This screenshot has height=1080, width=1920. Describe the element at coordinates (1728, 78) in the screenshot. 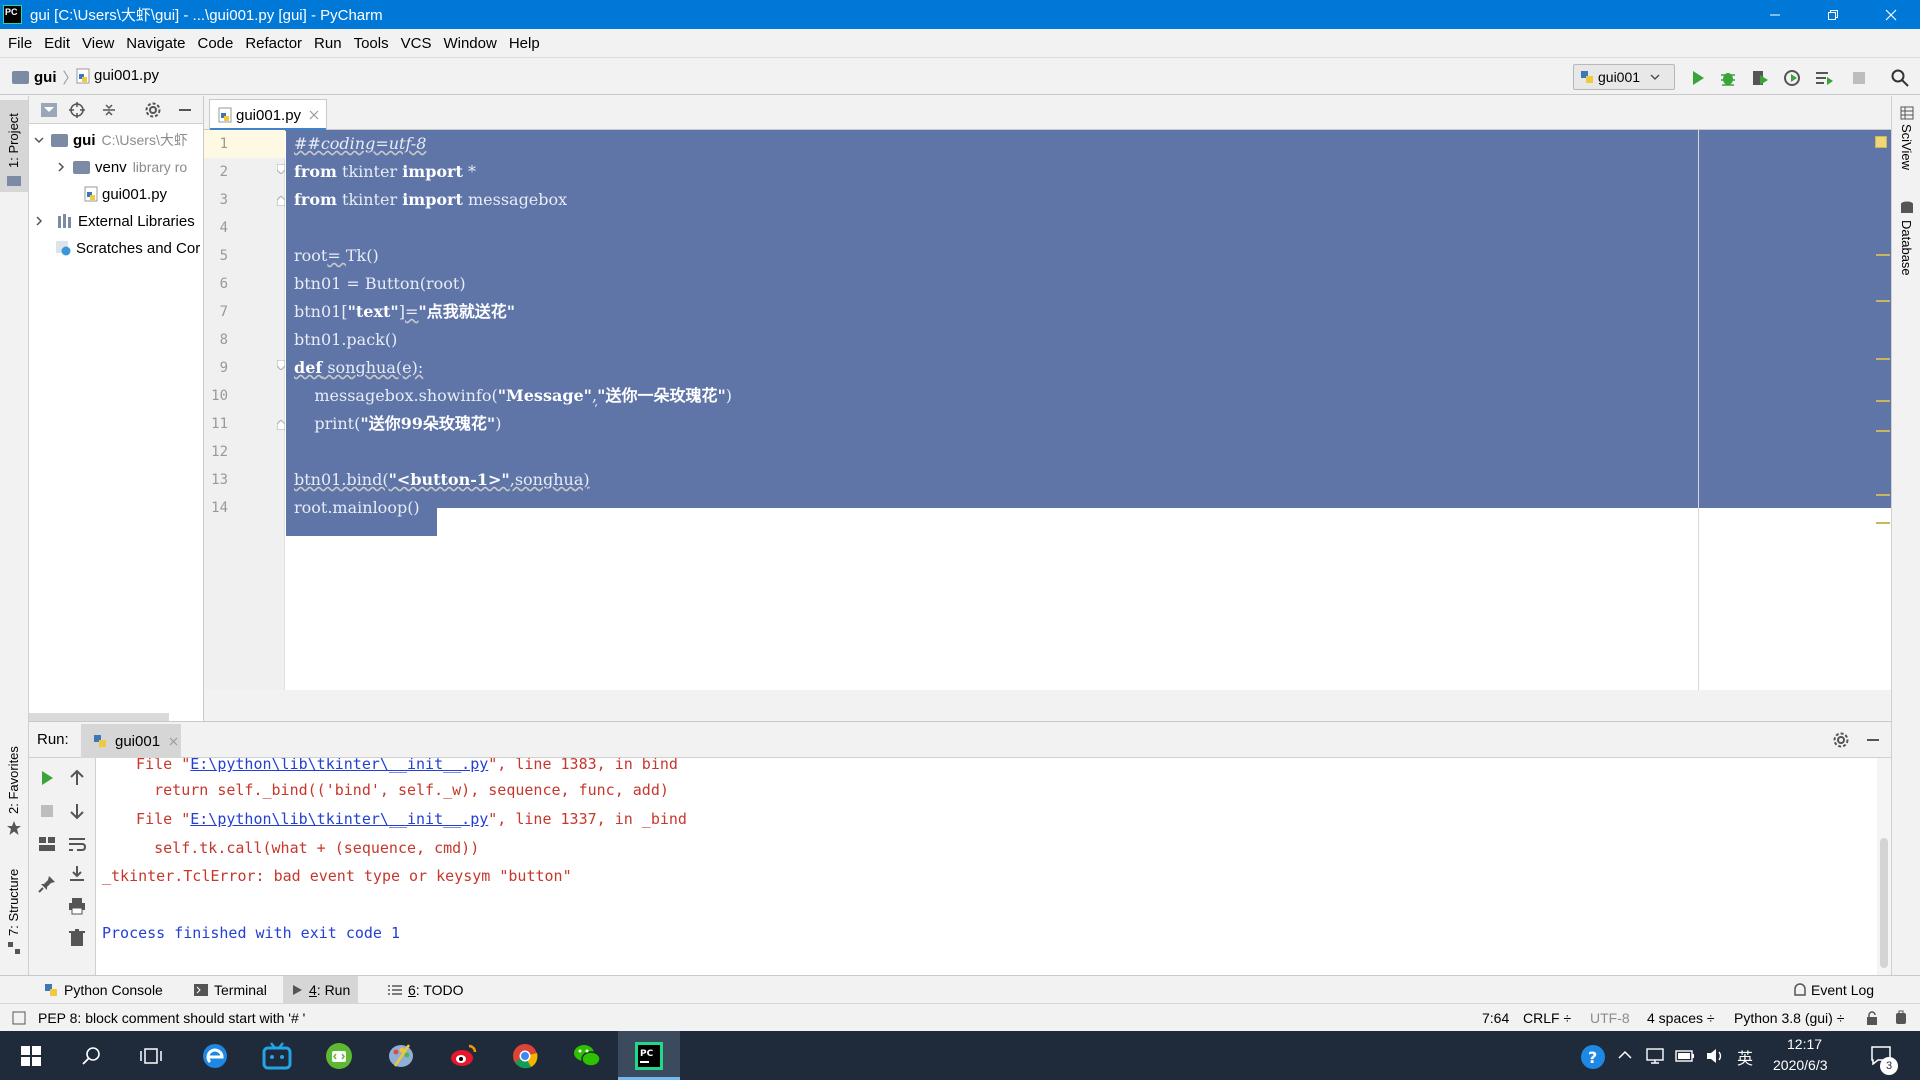

I see `debug-icon` at that location.